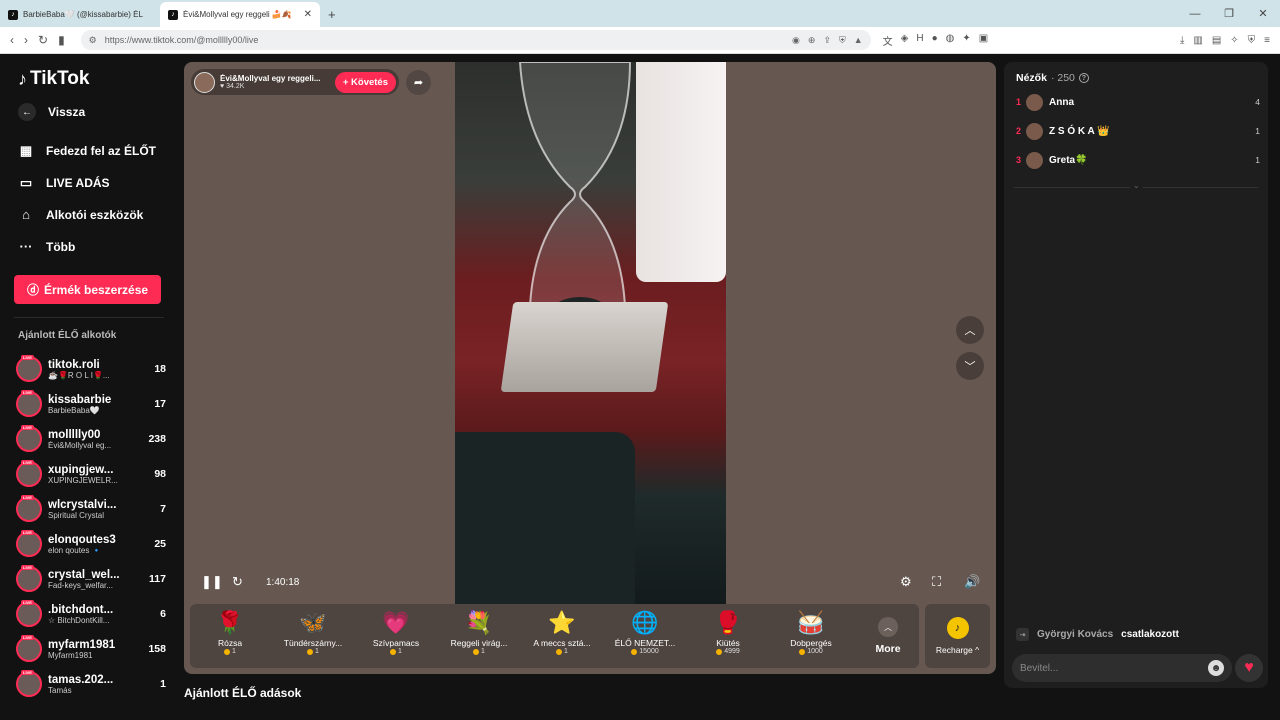 This screenshot has height=720, width=1280. Describe the element at coordinates (91, 439) in the screenshot. I see `creator-item: LIVE mollllly00 Évi&Mollyval eg... 238` at that location.